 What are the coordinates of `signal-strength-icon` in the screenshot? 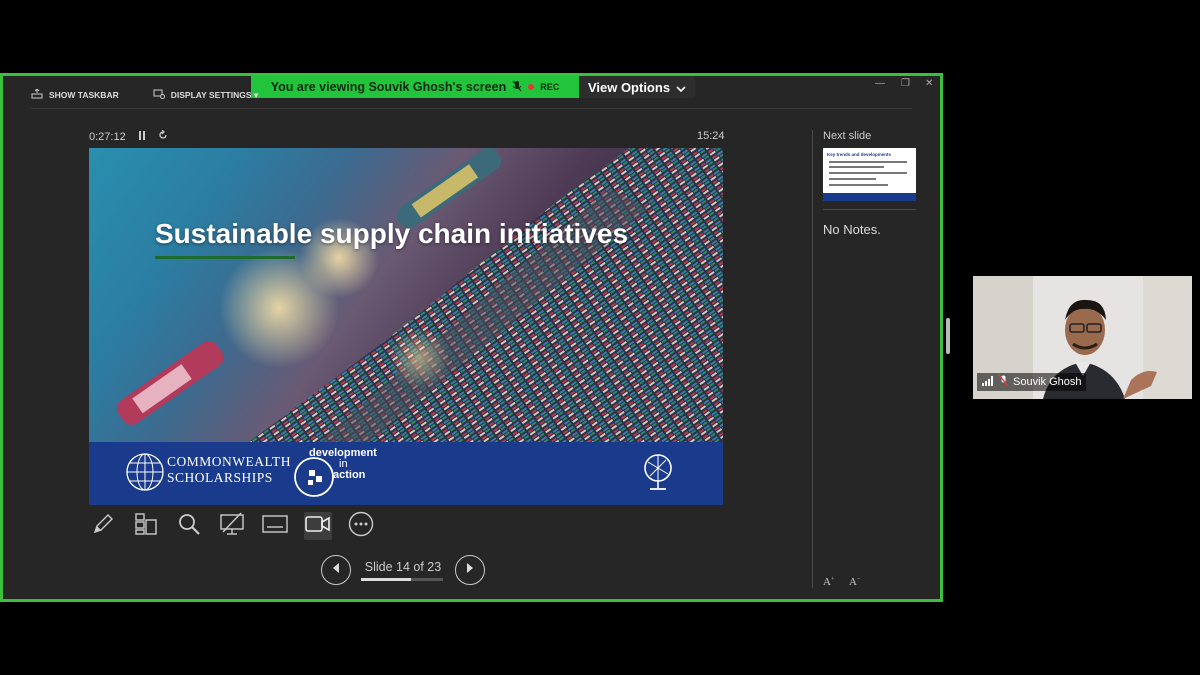 It's located at (988, 382).